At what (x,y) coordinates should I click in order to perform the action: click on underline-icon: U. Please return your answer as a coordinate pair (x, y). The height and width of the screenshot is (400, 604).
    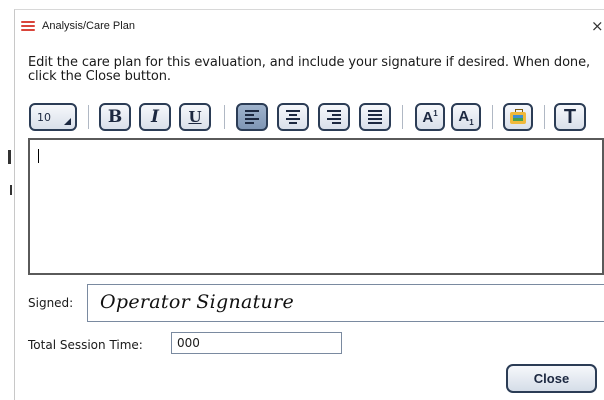
    Looking at the image, I should click on (195, 117).